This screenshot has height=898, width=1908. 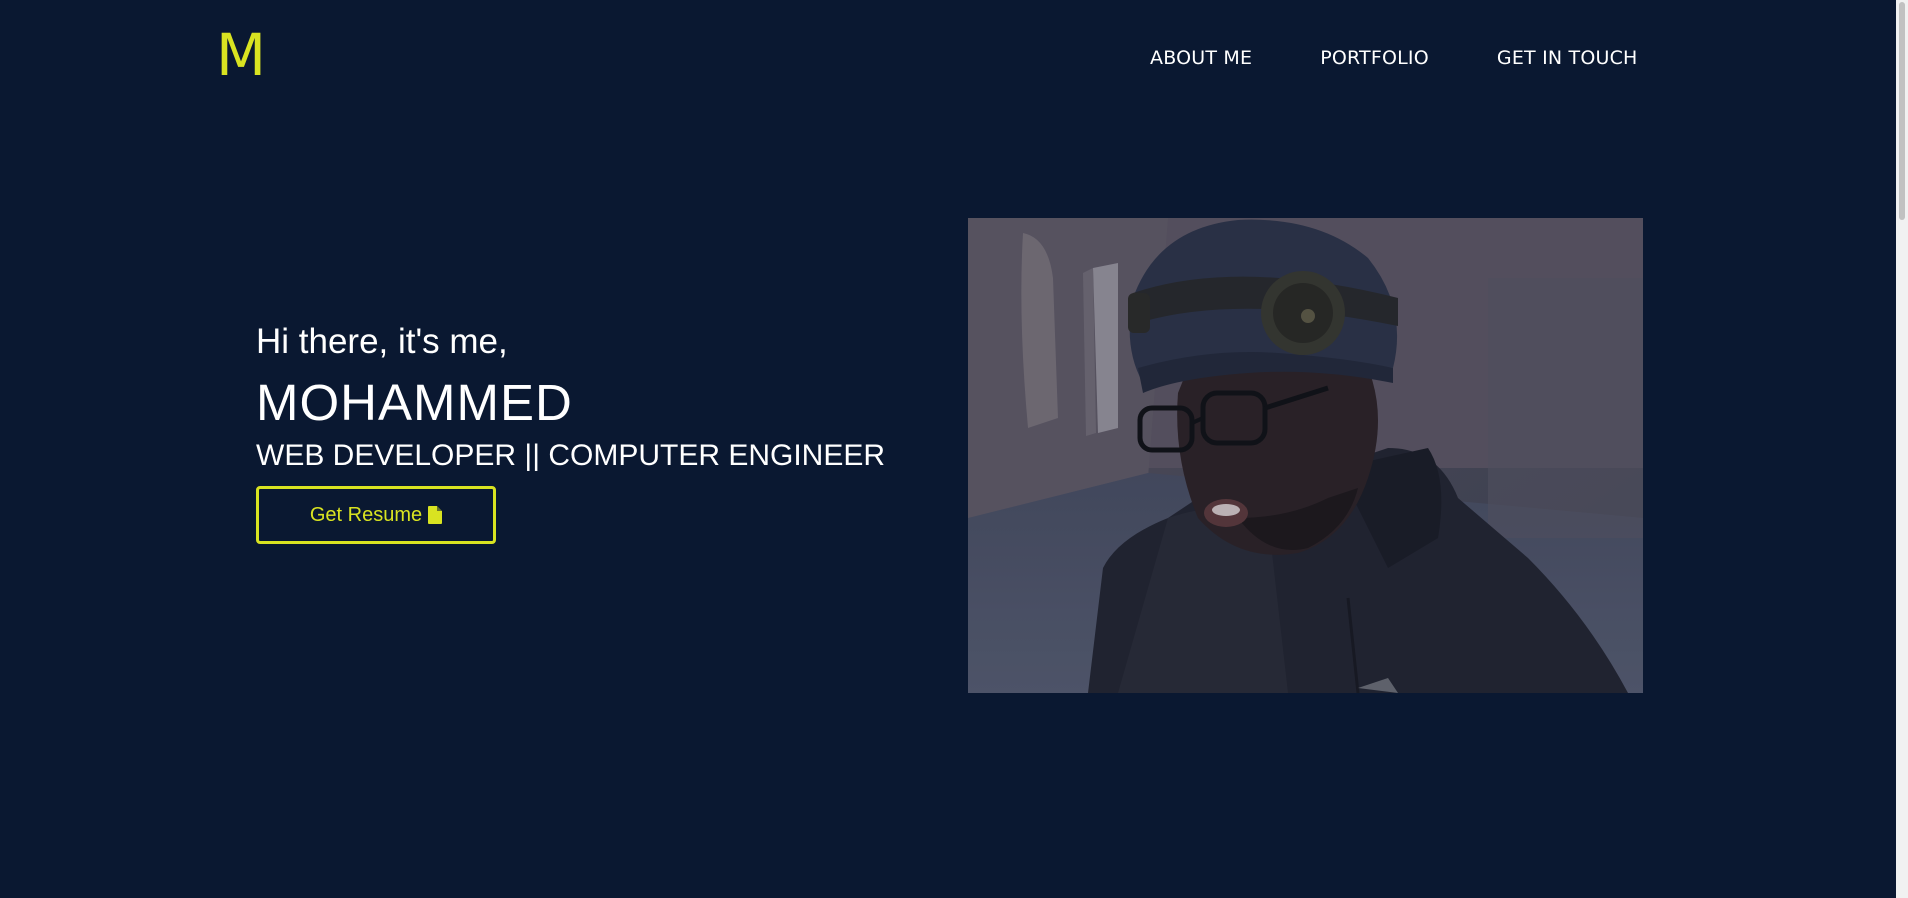 What do you see at coordinates (1201, 58) in the screenshot?
I see `nav-about-me: ABOUT ME` at bounding box center [1201, 58].